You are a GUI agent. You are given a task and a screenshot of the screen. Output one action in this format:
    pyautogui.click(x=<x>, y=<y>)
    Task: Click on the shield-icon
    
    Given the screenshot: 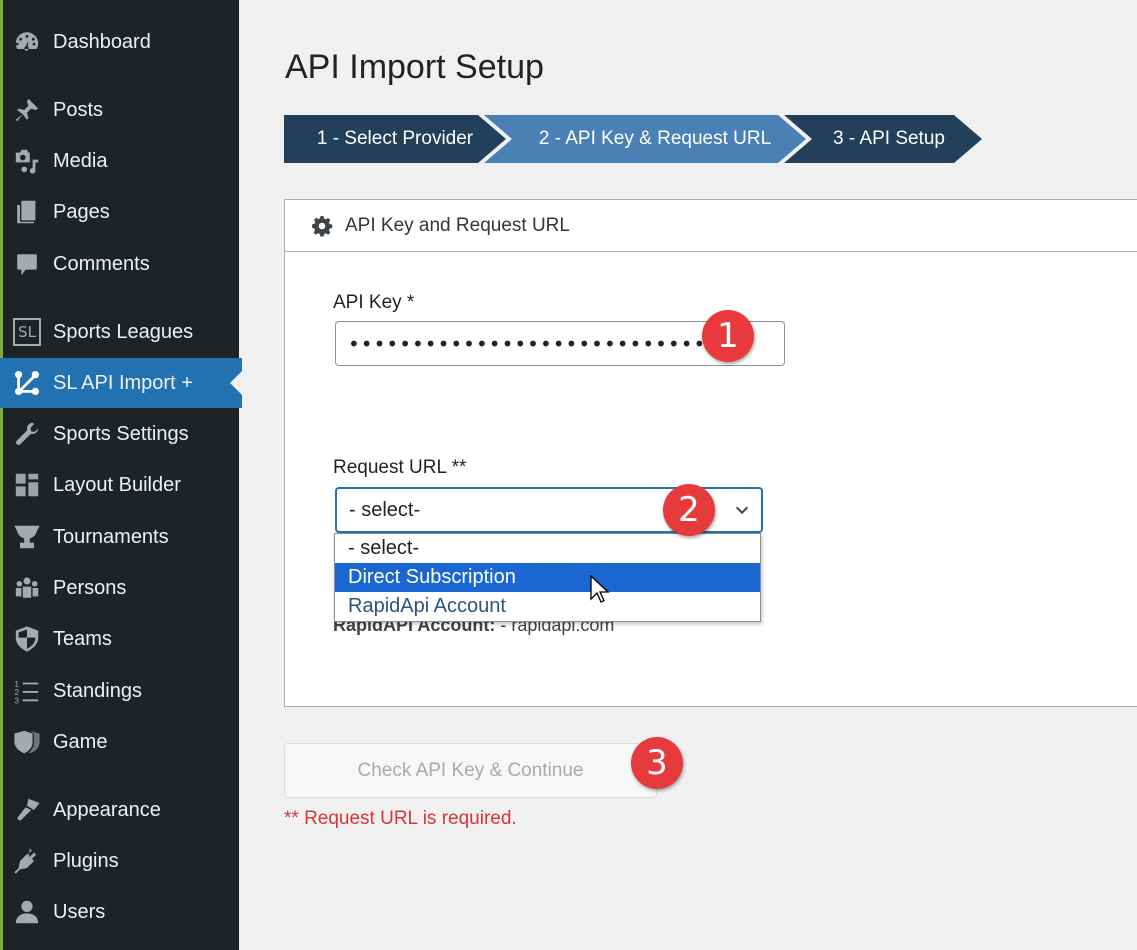 What is the action you would take?
    pyautogui.click(x=27, y=639)
    